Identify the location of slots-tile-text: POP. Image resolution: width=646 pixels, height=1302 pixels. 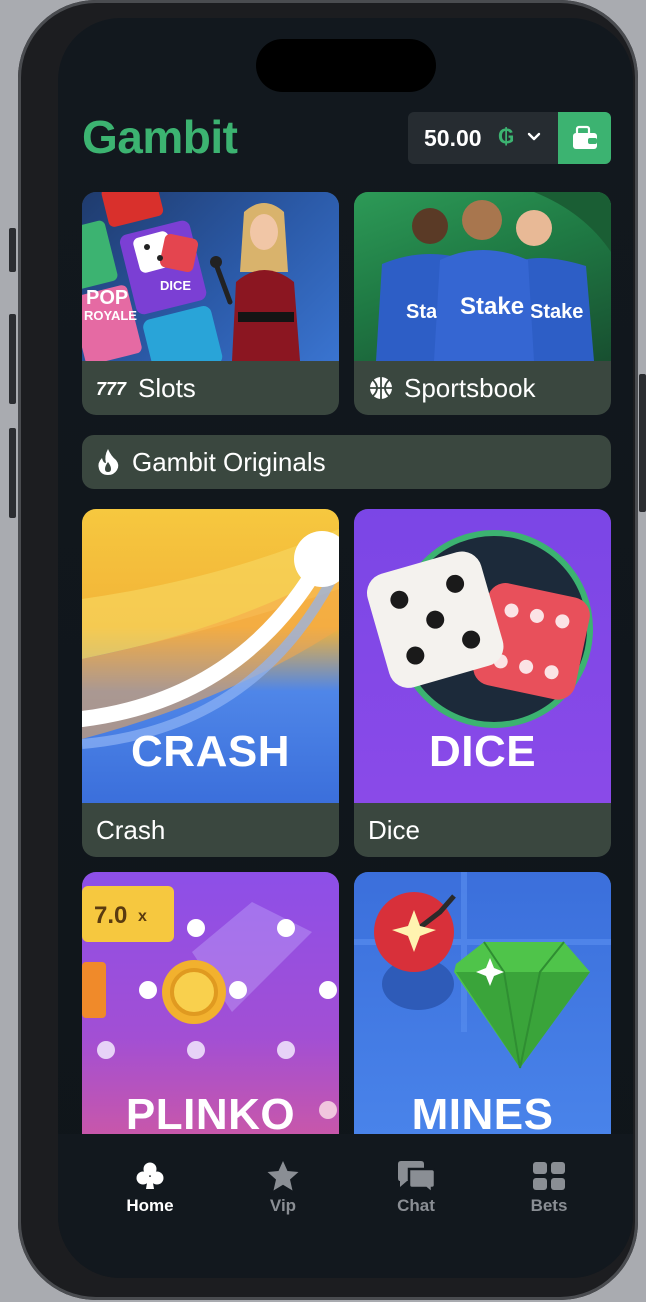
(107, 298).